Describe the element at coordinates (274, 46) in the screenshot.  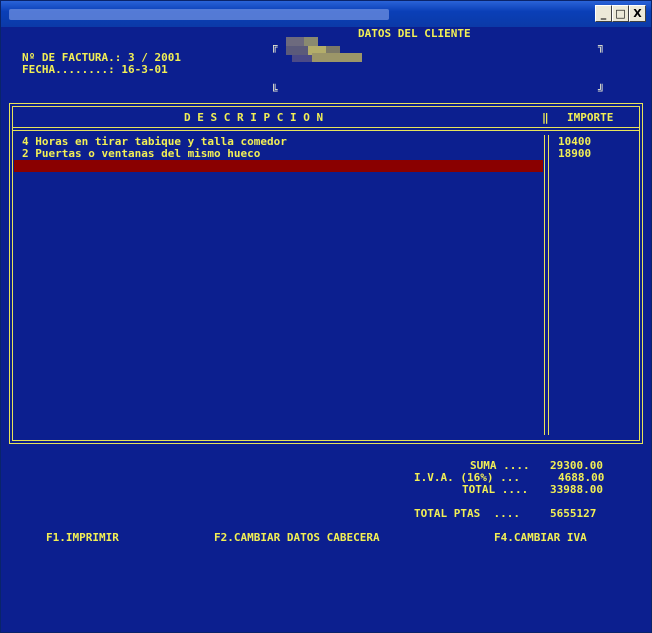
I see `client-corner-tl: ╔` at that location.